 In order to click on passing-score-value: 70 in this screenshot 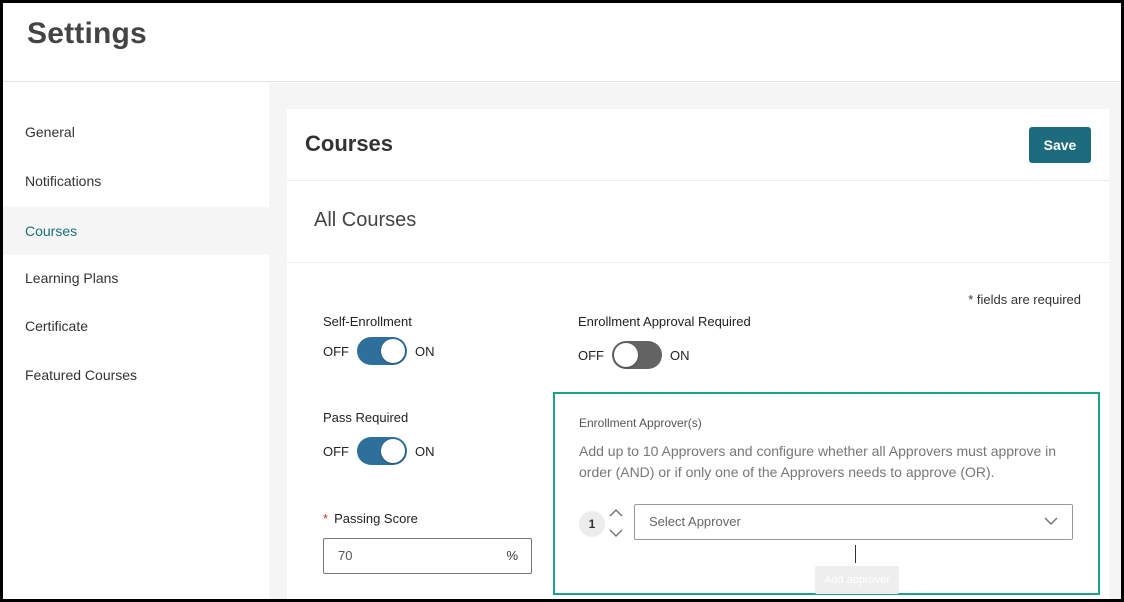, I will do `click(345, 555)`.